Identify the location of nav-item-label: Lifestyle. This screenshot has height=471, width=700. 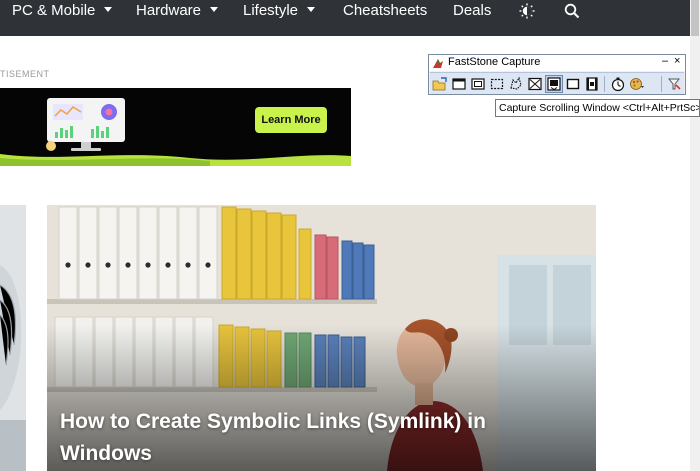
(271, 10).